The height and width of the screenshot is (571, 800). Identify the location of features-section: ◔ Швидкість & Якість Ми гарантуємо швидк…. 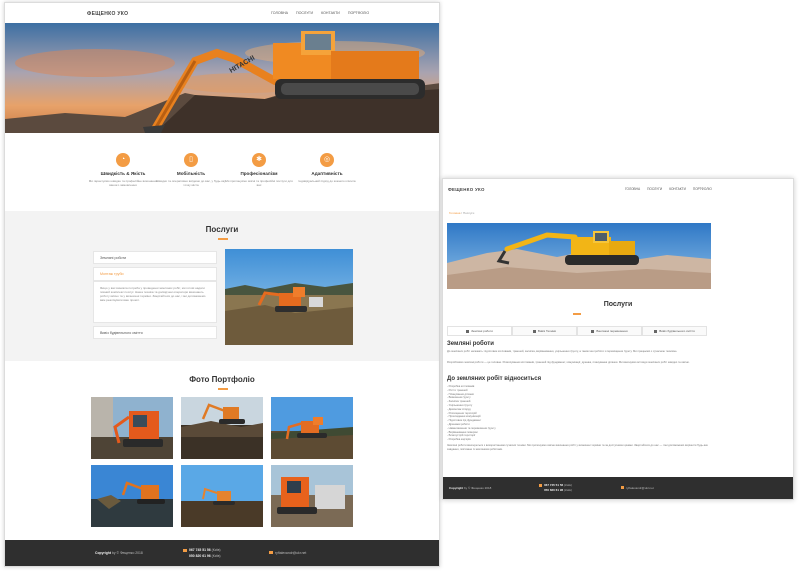
(222, 177).